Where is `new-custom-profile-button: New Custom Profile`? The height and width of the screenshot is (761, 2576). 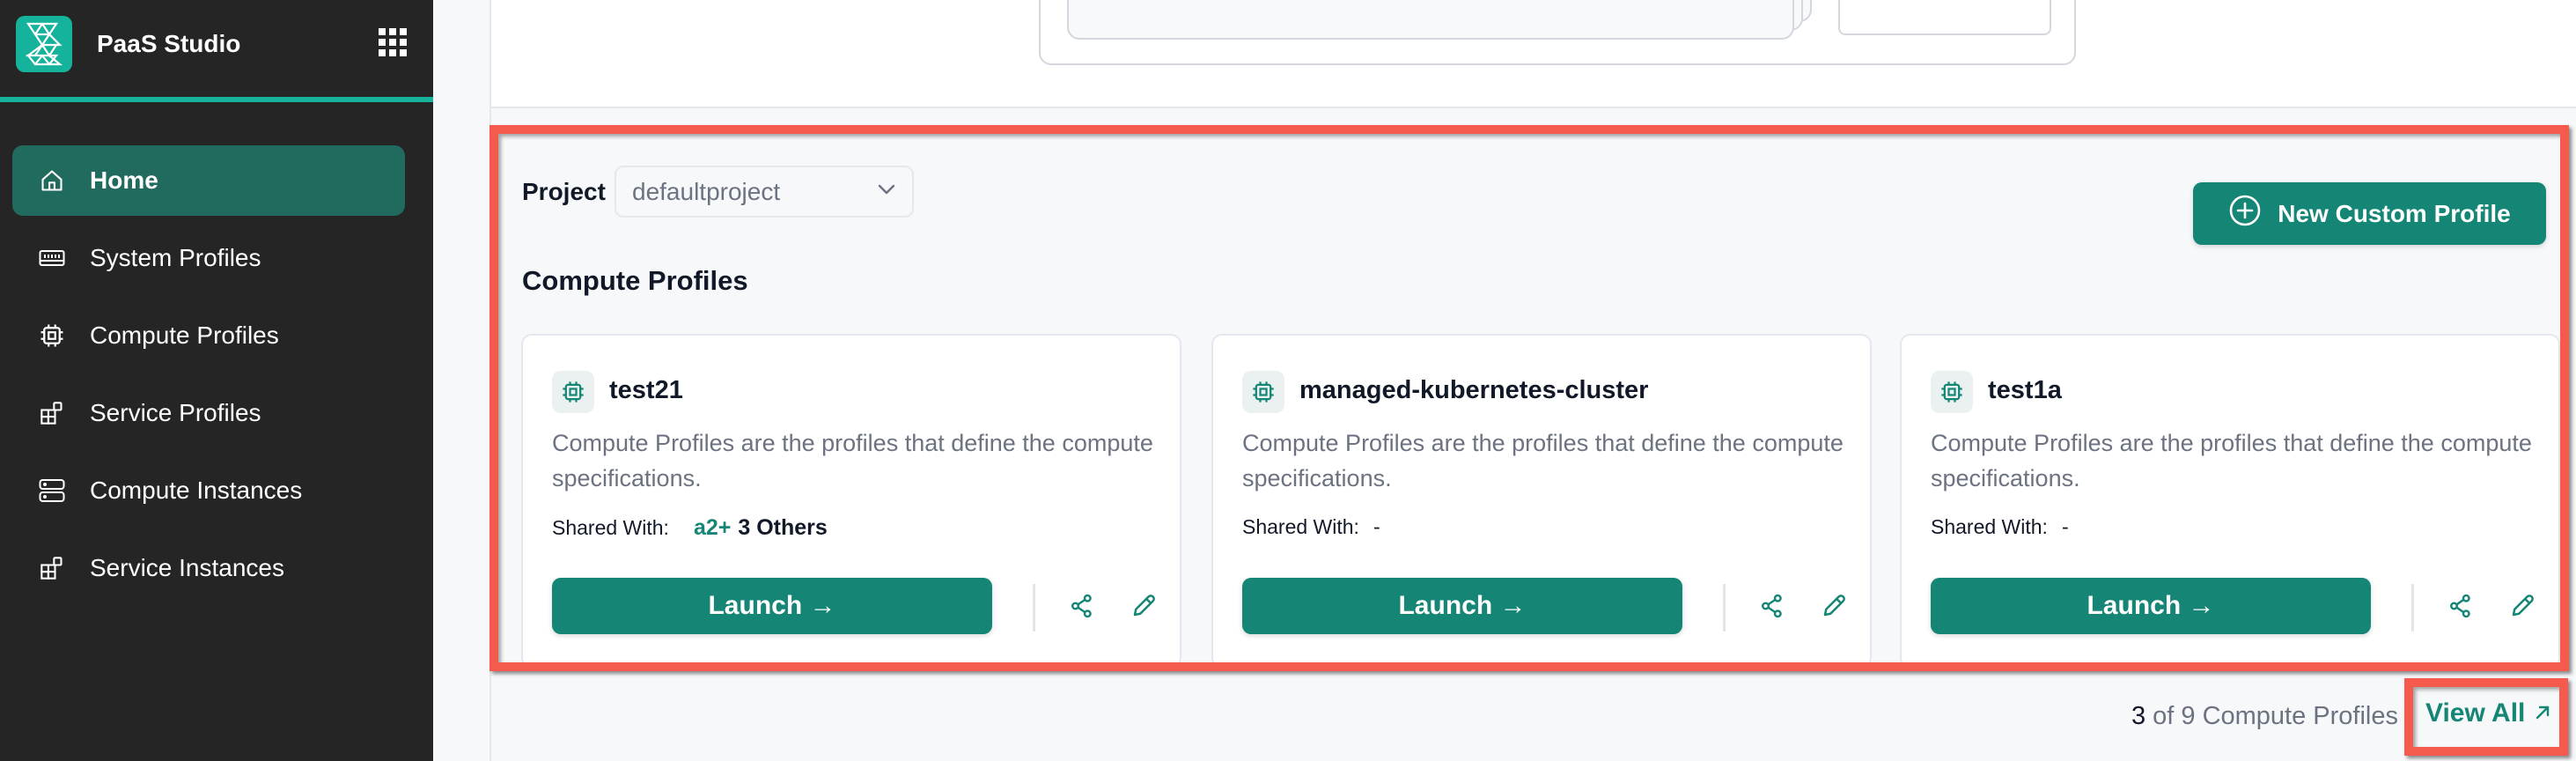
new-custom-profile-button: New Custom Profile is located at coordinates (2370, 214).